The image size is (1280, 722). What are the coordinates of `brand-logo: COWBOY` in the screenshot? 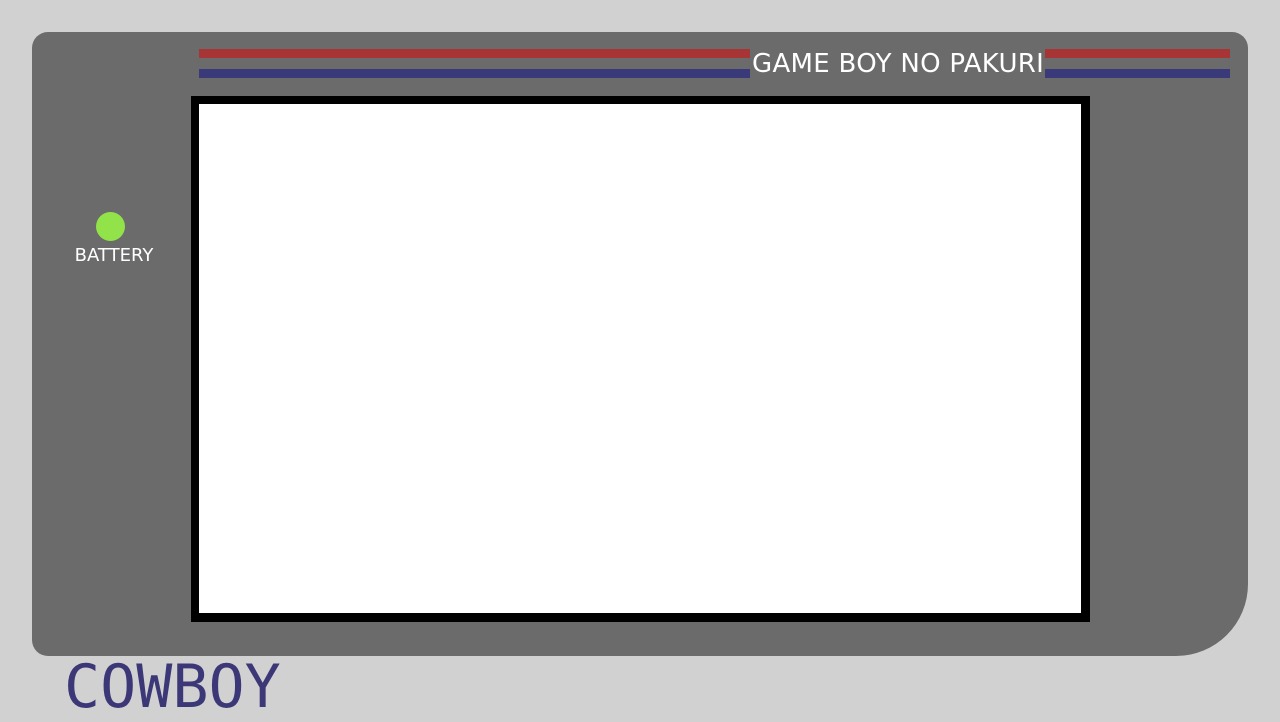 It's located at (172, 687).